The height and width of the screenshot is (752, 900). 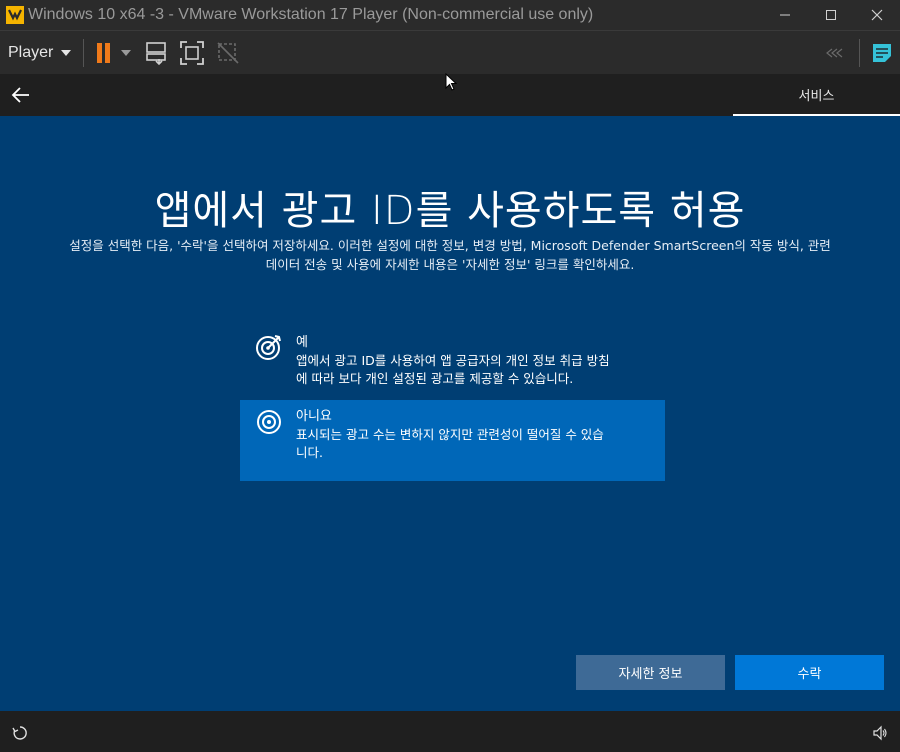 What do you see at coordinates (450, 434) in the screenshot?
I see `option-description: 표시되는 광고 수는 변하지 않지만 관련성이 떨어질 수 있습` at bounding box center [450, 434].